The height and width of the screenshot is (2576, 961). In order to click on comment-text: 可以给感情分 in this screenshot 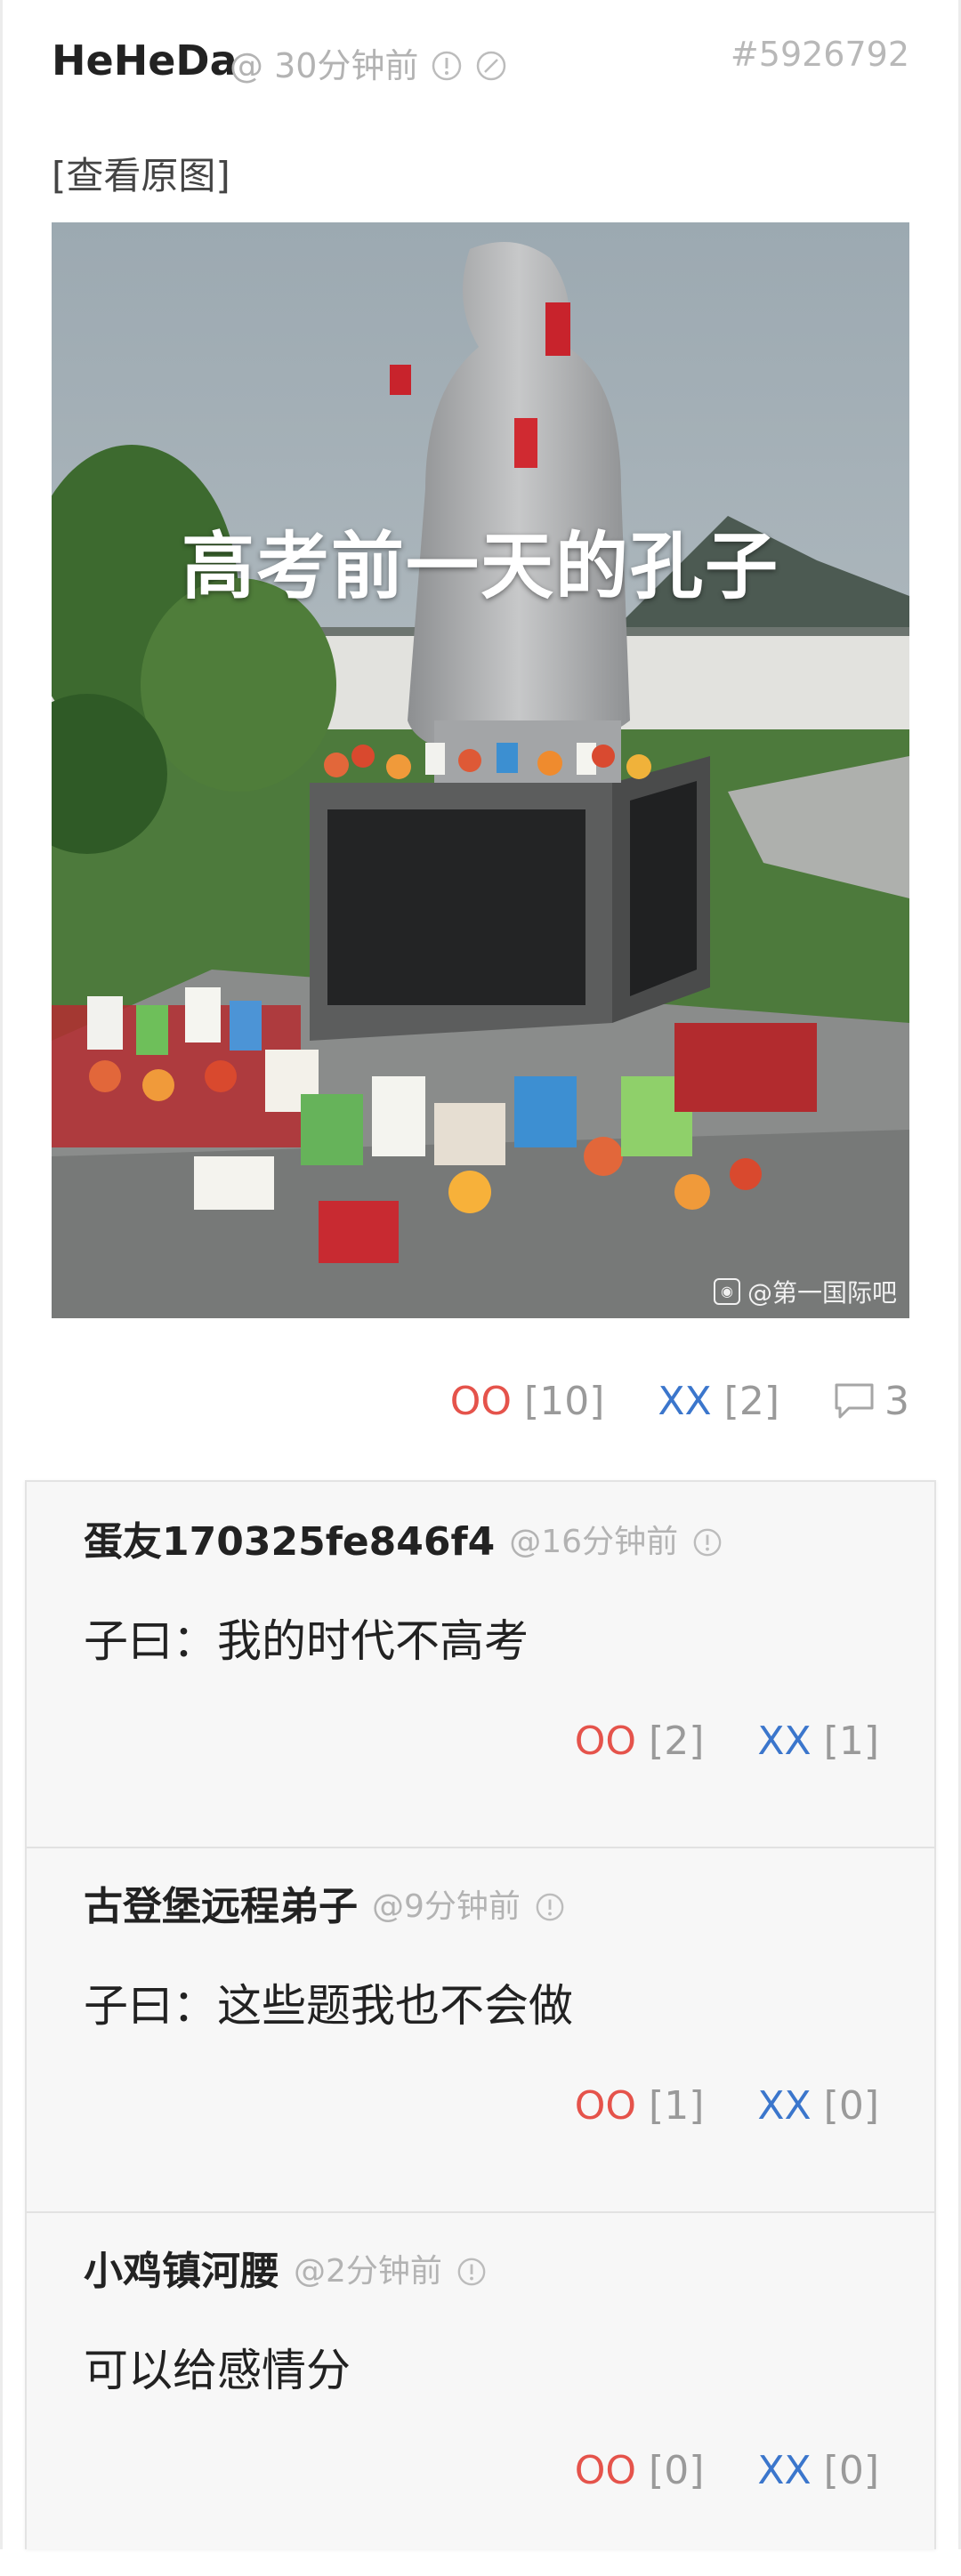, I will do `click(217, 2370)`.